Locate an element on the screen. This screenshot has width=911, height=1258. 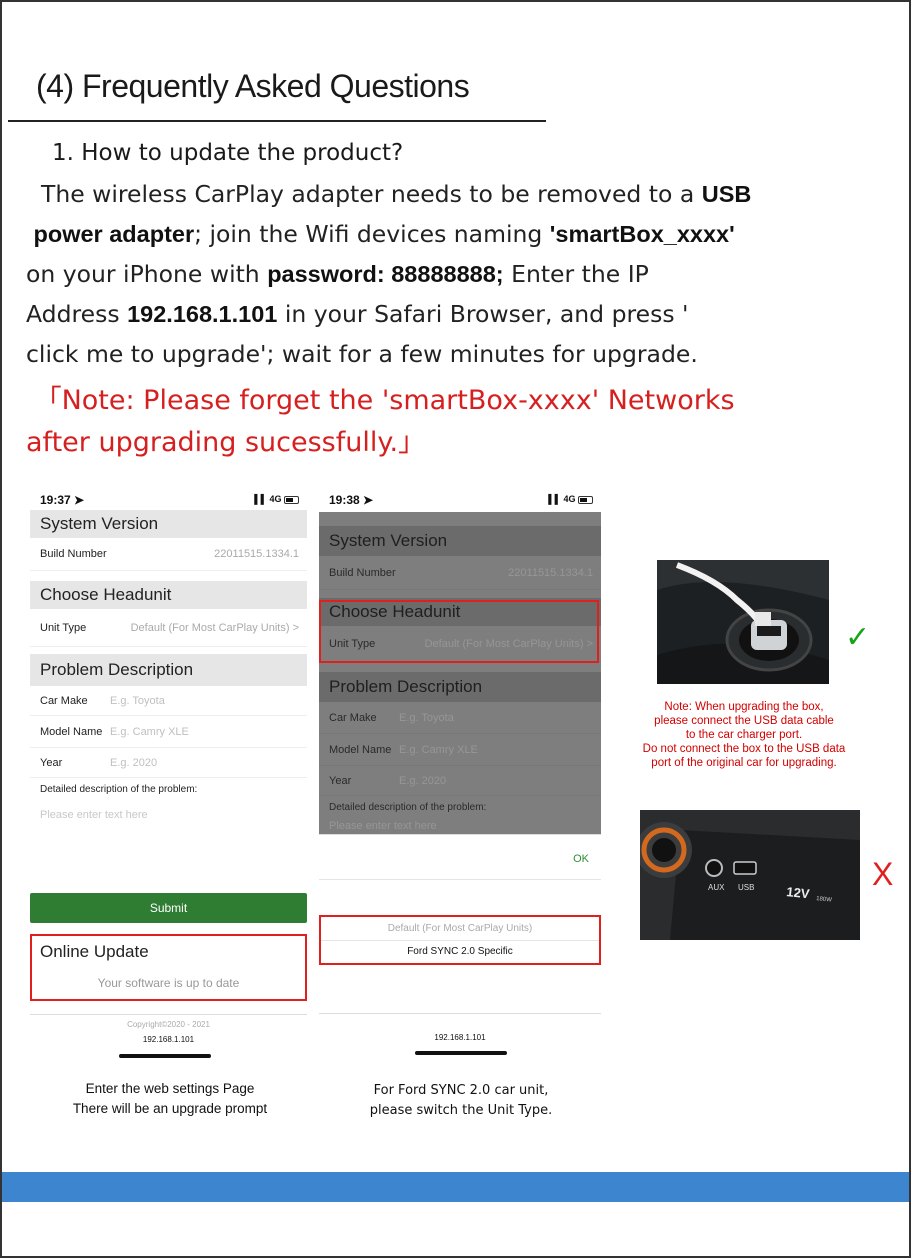
para-text: IP is located at coordinates (638, 274).